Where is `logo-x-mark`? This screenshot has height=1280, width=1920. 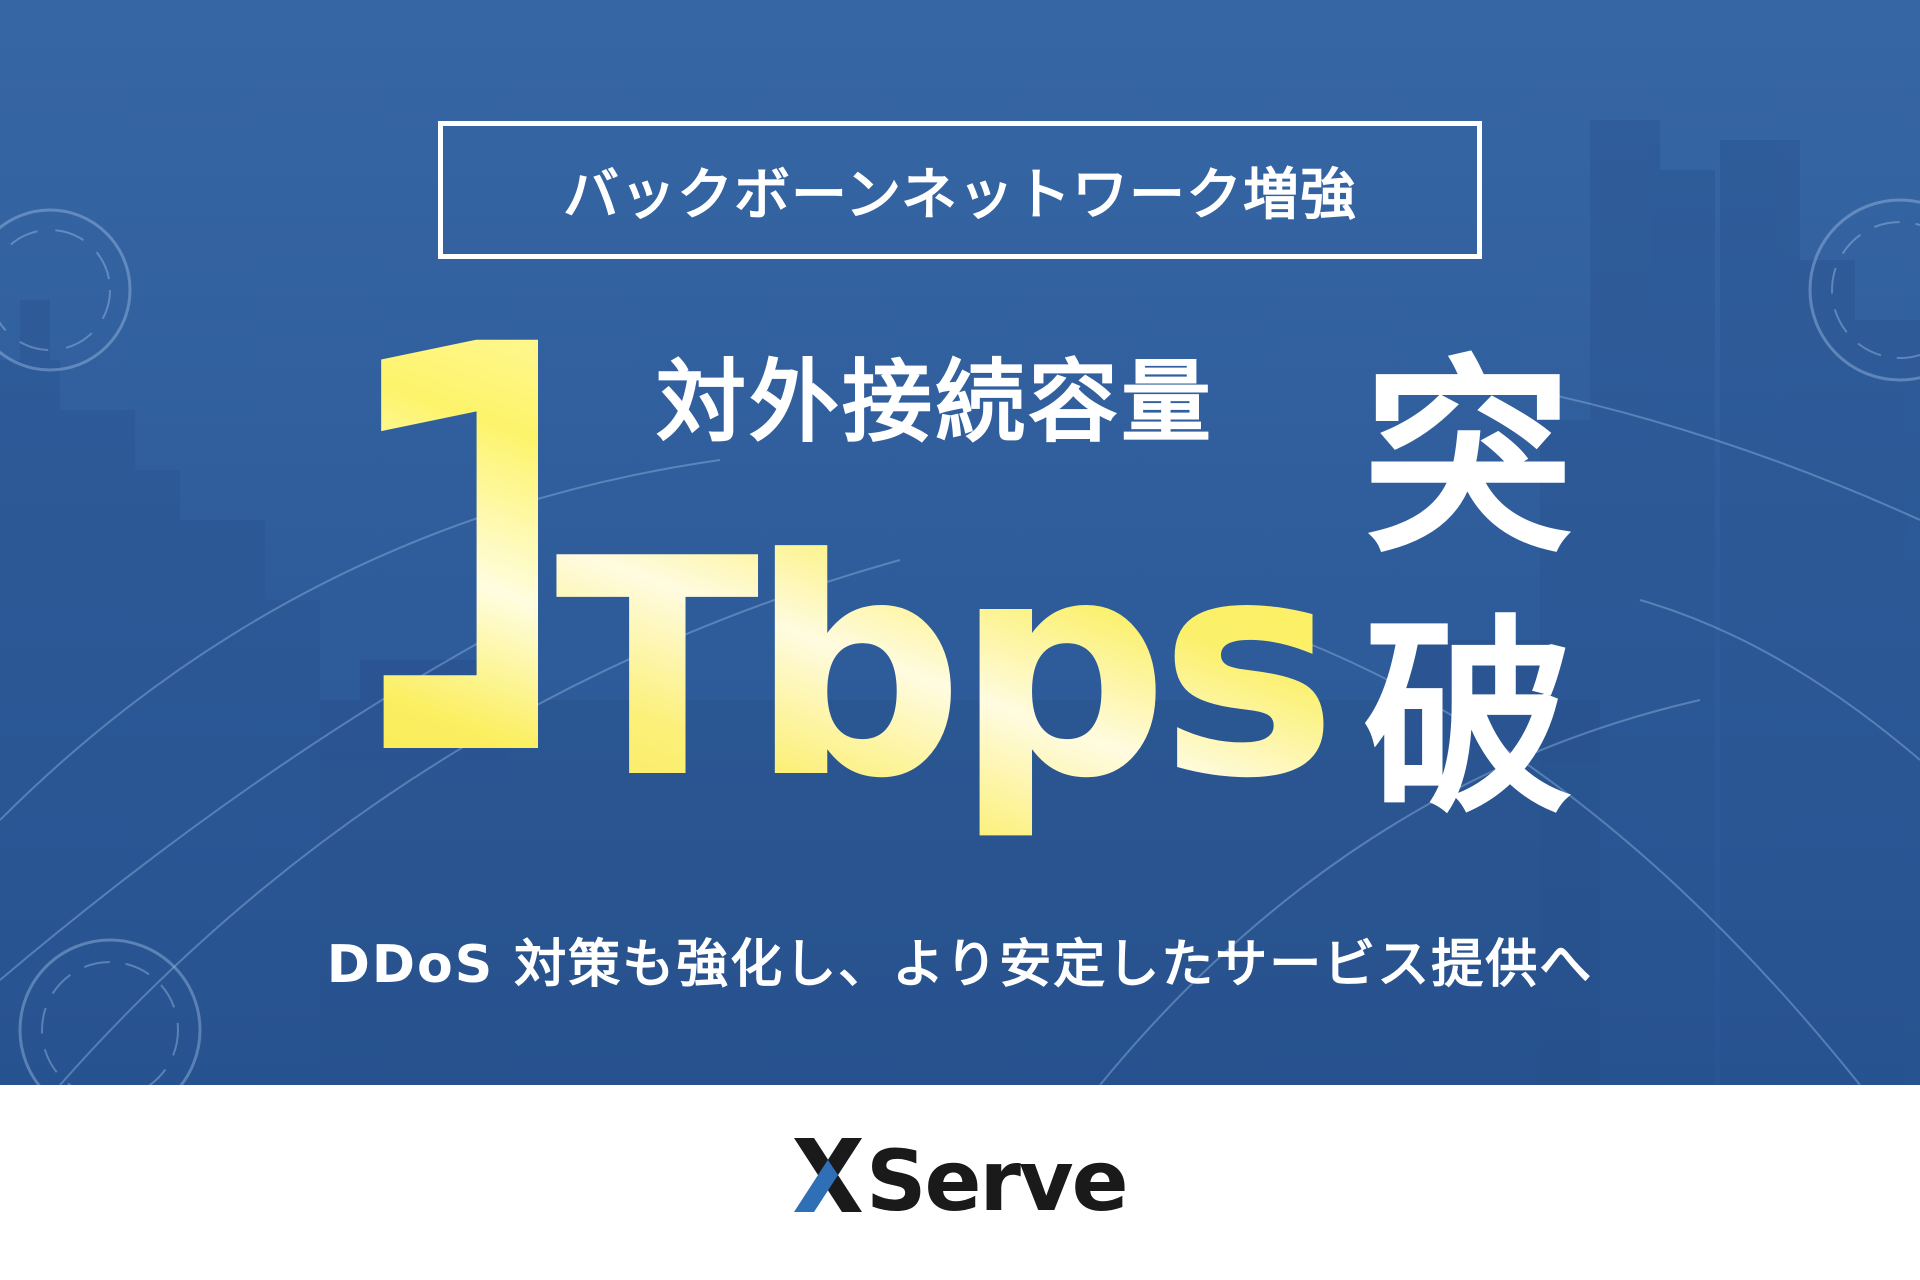 logo-x-mark is located at coordinates (828, 1175).